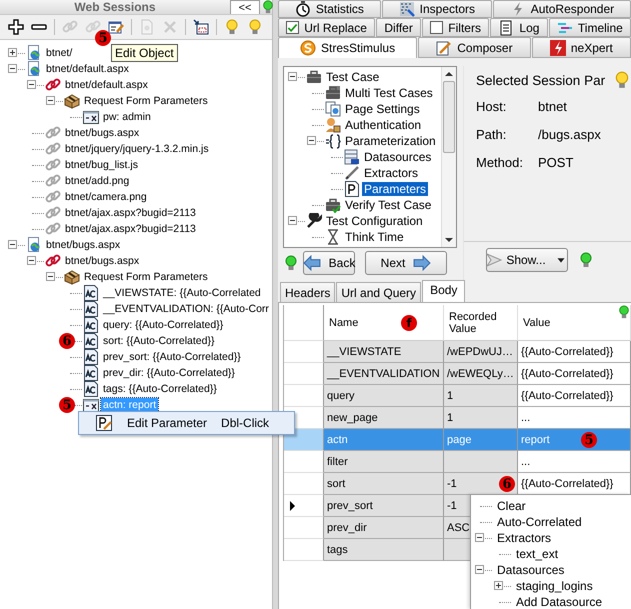 Image resolution: width=631 pixels, height=609 pixels. Describe the element at coordinates (53, 165) in the screenshot. I see `chain-link-icon` at that location.